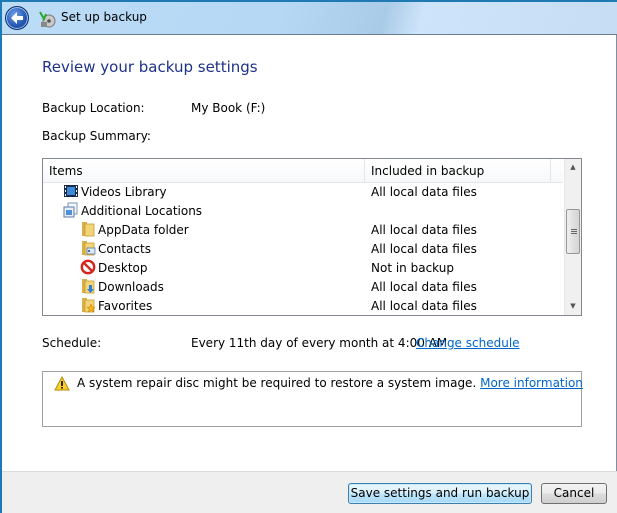 This screenshot has height=513, width=617. I want to click on backup-summary-label: Backup Summary:, so click(96, 136).